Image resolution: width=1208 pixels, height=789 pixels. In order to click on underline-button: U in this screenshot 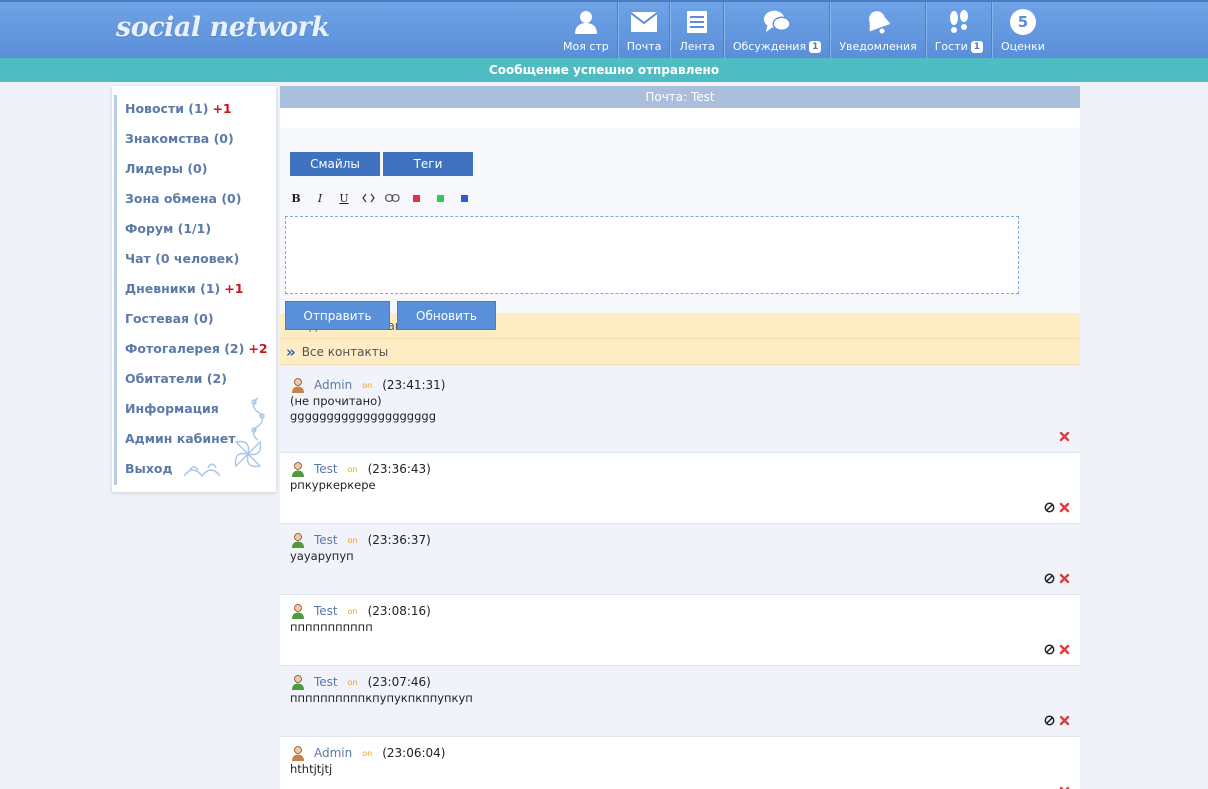, I will do `click(344, 198)`.